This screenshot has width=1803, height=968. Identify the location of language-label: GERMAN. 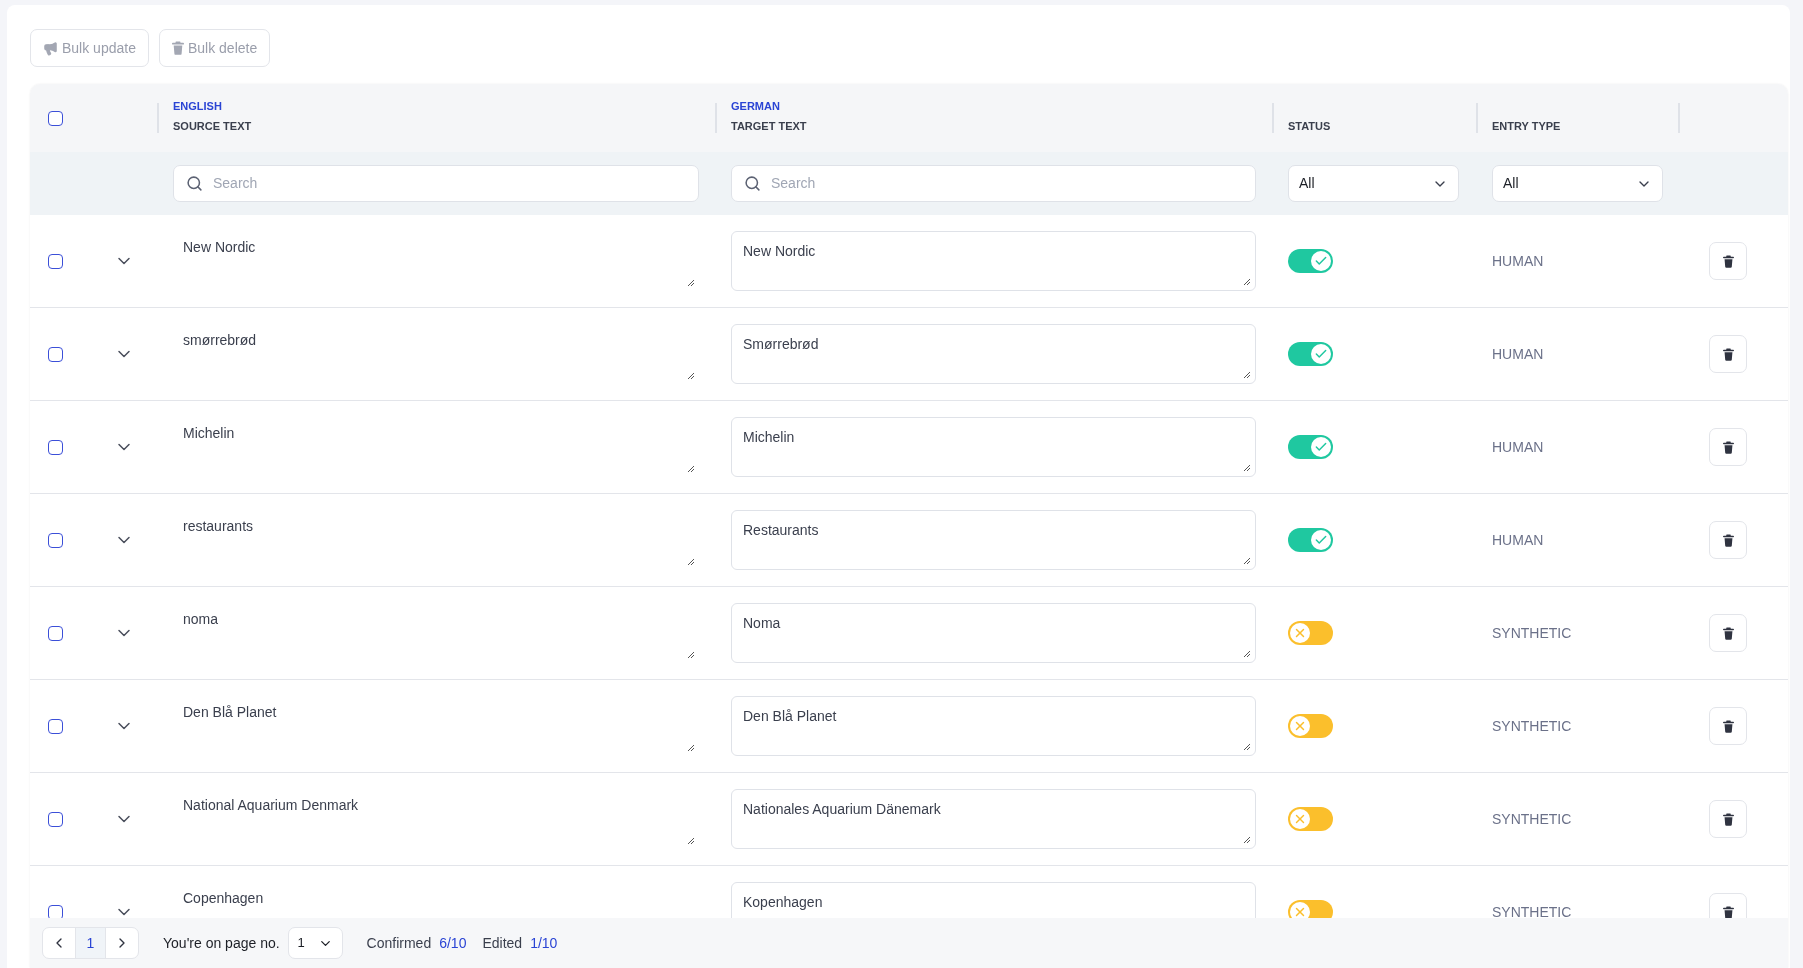
(756, 106).